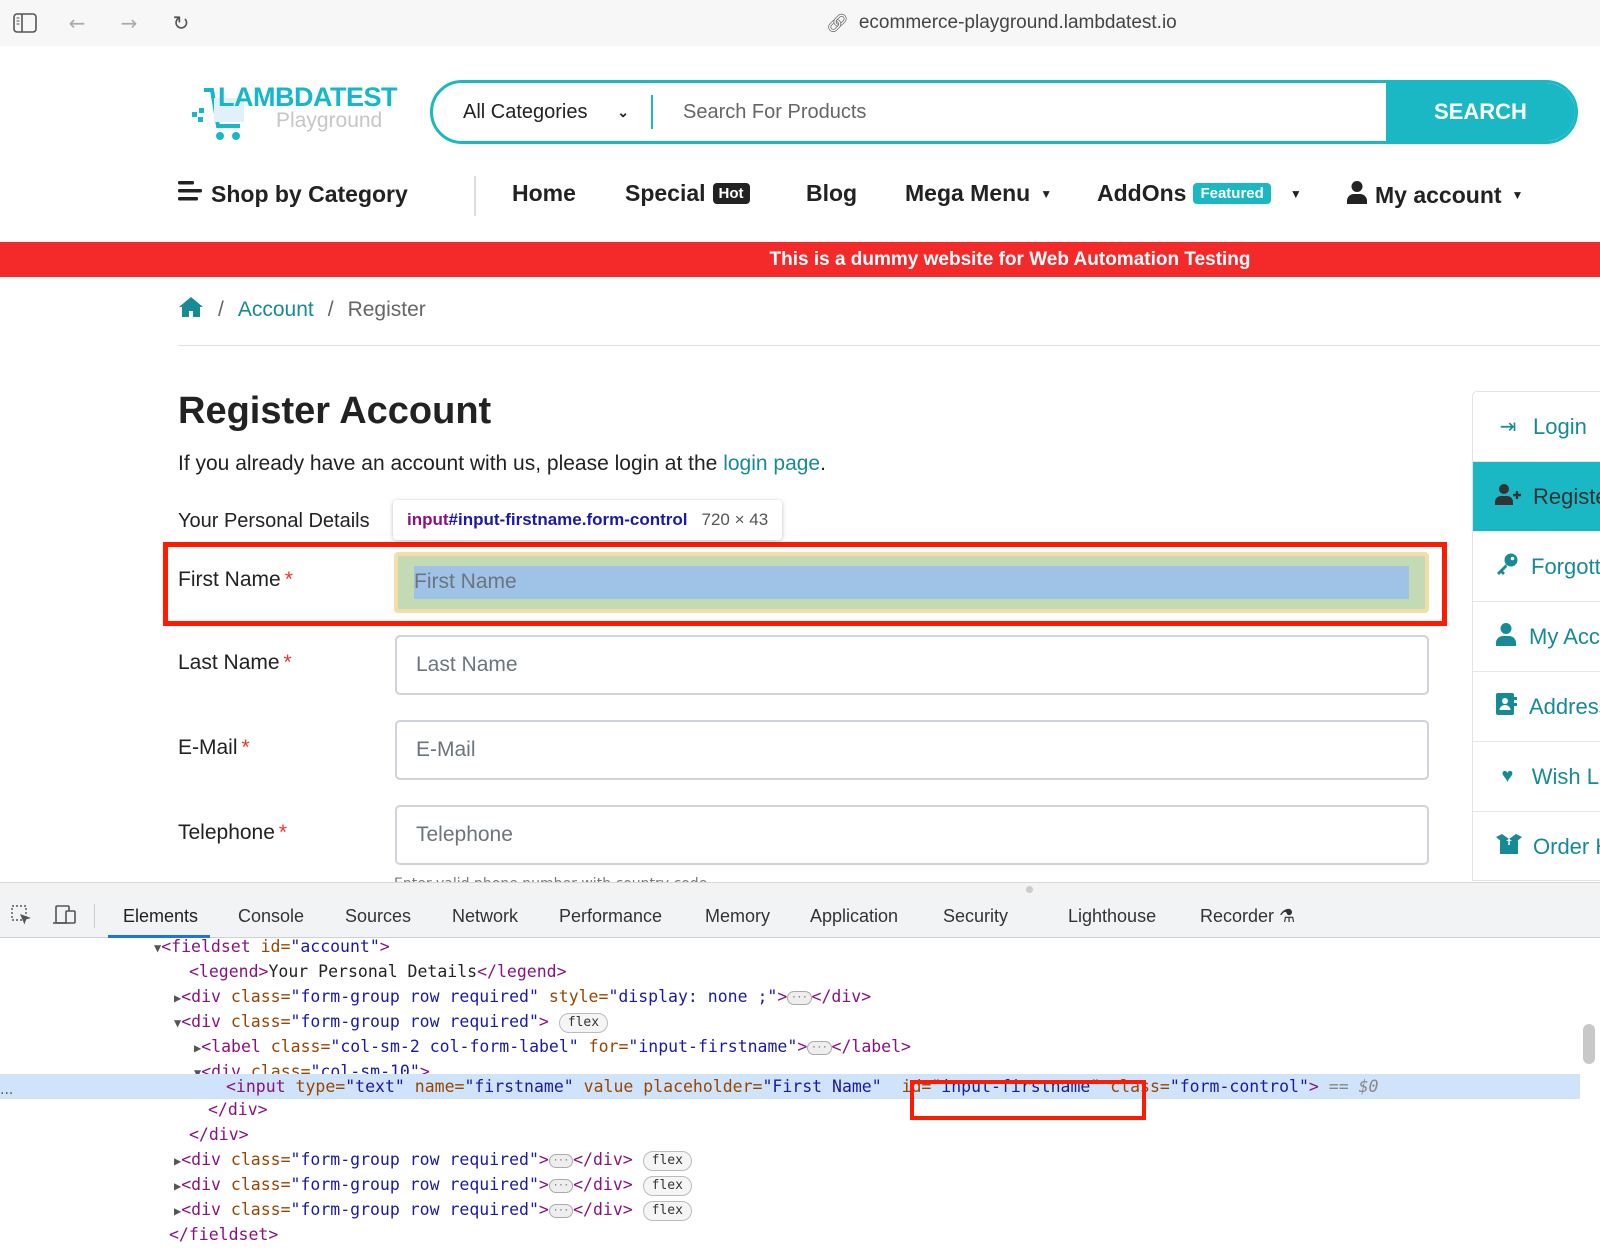 The height and width of the screenshot is (1256, 1600). Describe the element at coordinates (800, 888) in the screenshot. I see `devtools-resize-handle` at that location.